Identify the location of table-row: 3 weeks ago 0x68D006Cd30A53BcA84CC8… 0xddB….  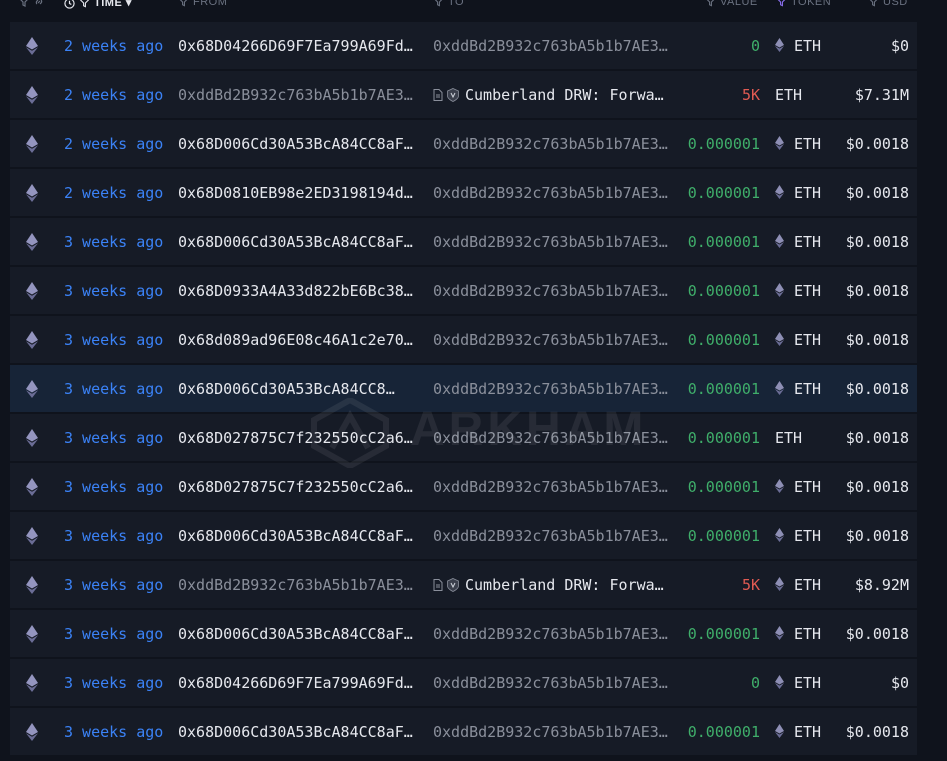
(463, 389).